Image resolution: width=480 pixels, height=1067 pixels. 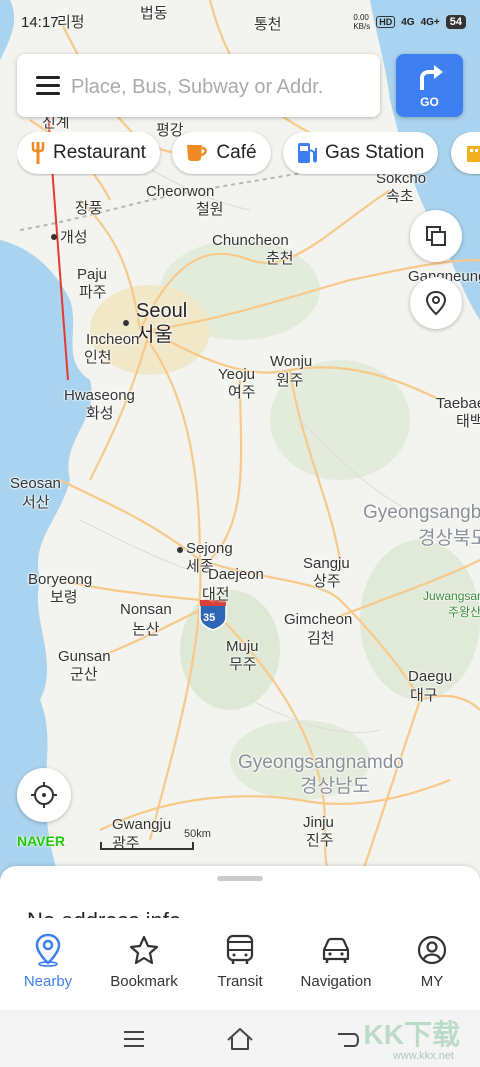 I want to click on status-icons: 0.00 KB/s HD 4G 4G+ 54, so click(x=409, y=22).